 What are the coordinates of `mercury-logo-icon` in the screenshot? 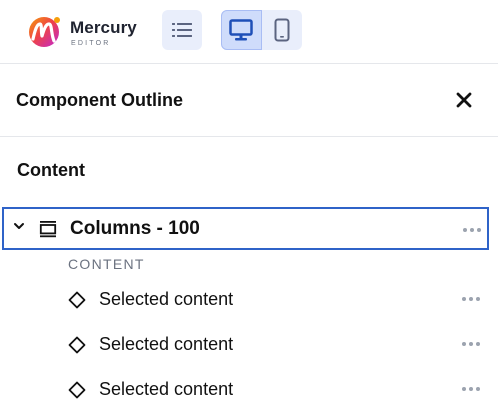 It's located at (44, 32).